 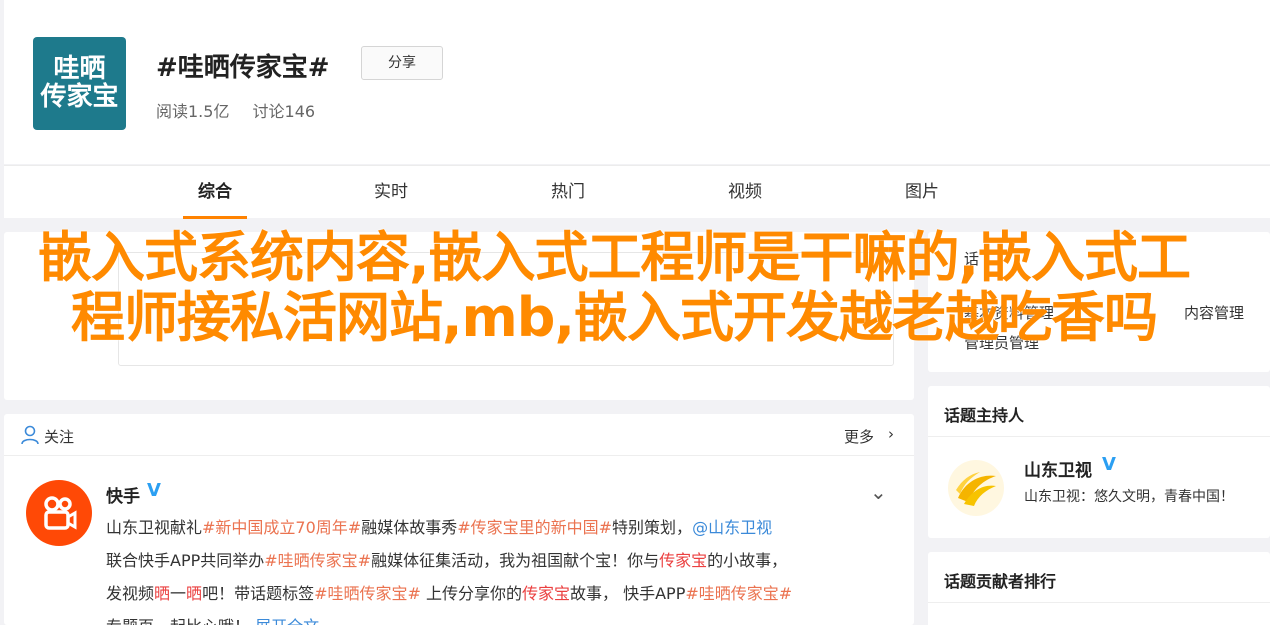 What do you see at coordinates (747, 560) in the screenshot?
I see `post-text-segment: 的小故事，` at bounding box center [747, 560].